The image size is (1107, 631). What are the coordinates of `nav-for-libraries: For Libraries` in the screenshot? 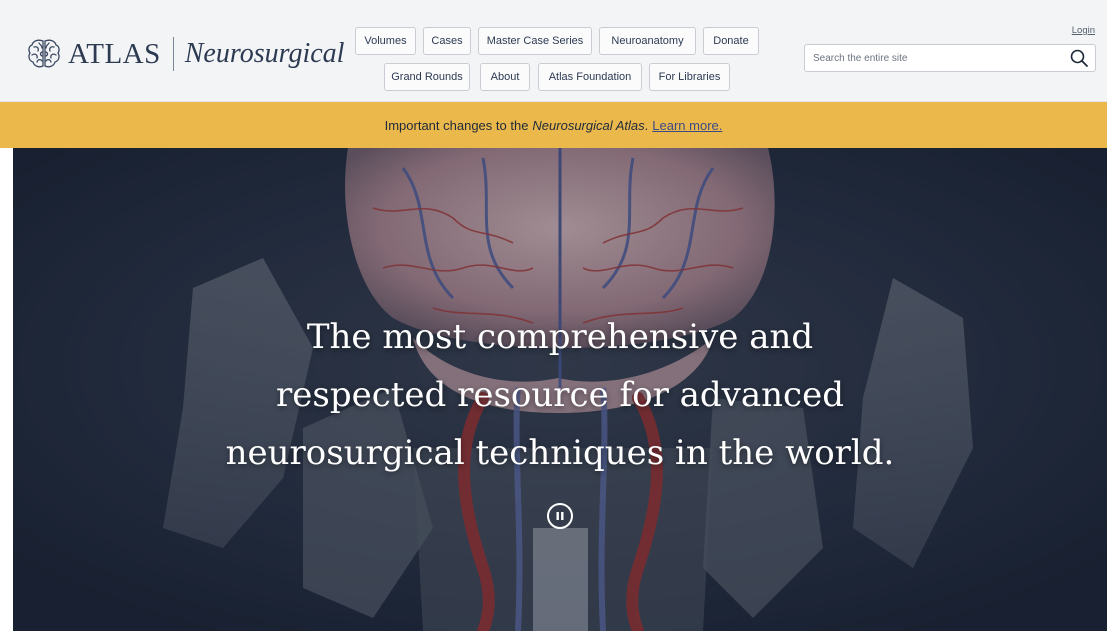 It's located at (689, 77).